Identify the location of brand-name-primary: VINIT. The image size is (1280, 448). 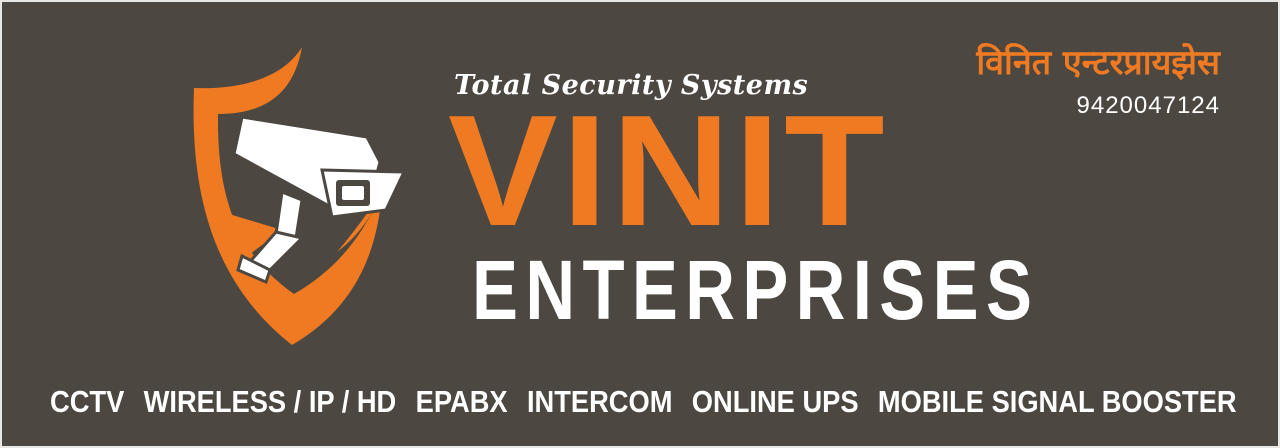
(668, 171).